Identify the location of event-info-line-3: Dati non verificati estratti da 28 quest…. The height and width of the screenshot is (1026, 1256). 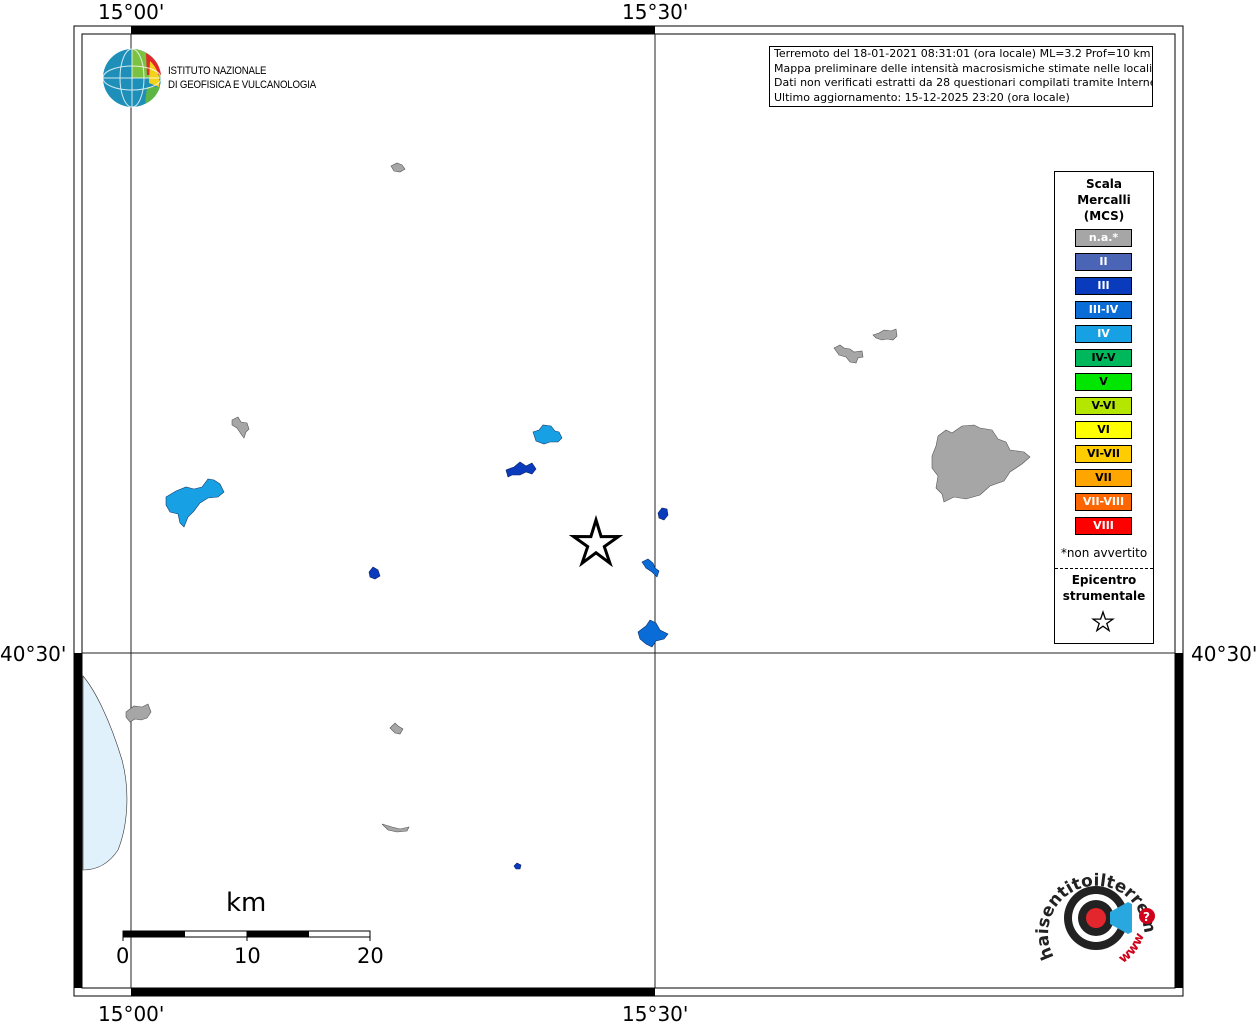
(963, 82).